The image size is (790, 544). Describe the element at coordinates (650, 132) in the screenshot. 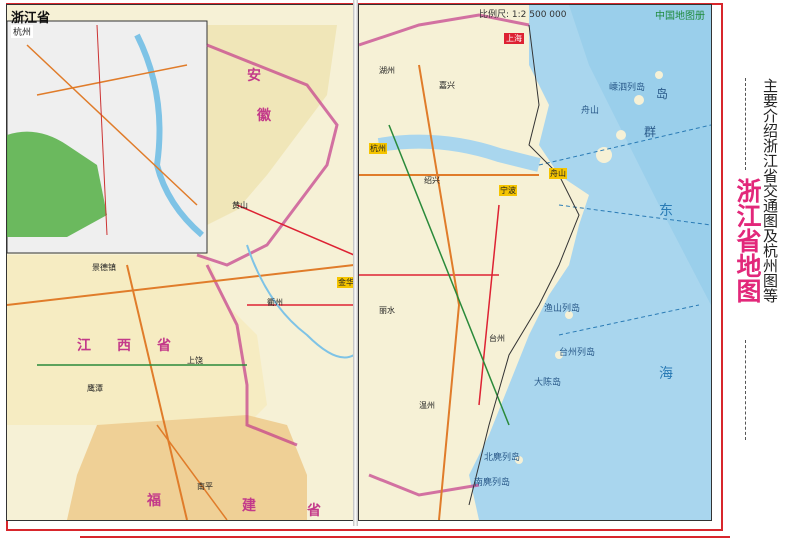

I see `island-label-qun: 群` at that location.